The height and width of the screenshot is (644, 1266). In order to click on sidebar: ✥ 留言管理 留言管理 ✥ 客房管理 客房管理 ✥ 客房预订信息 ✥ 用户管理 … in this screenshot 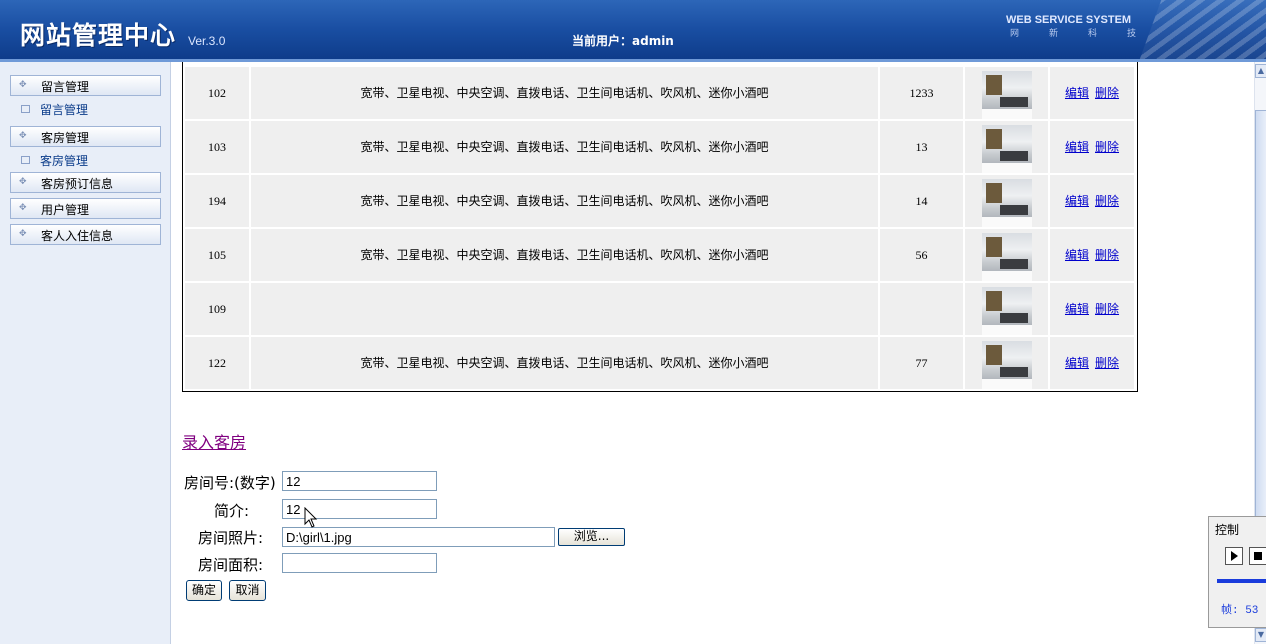, I will do `click(85, 353)`.